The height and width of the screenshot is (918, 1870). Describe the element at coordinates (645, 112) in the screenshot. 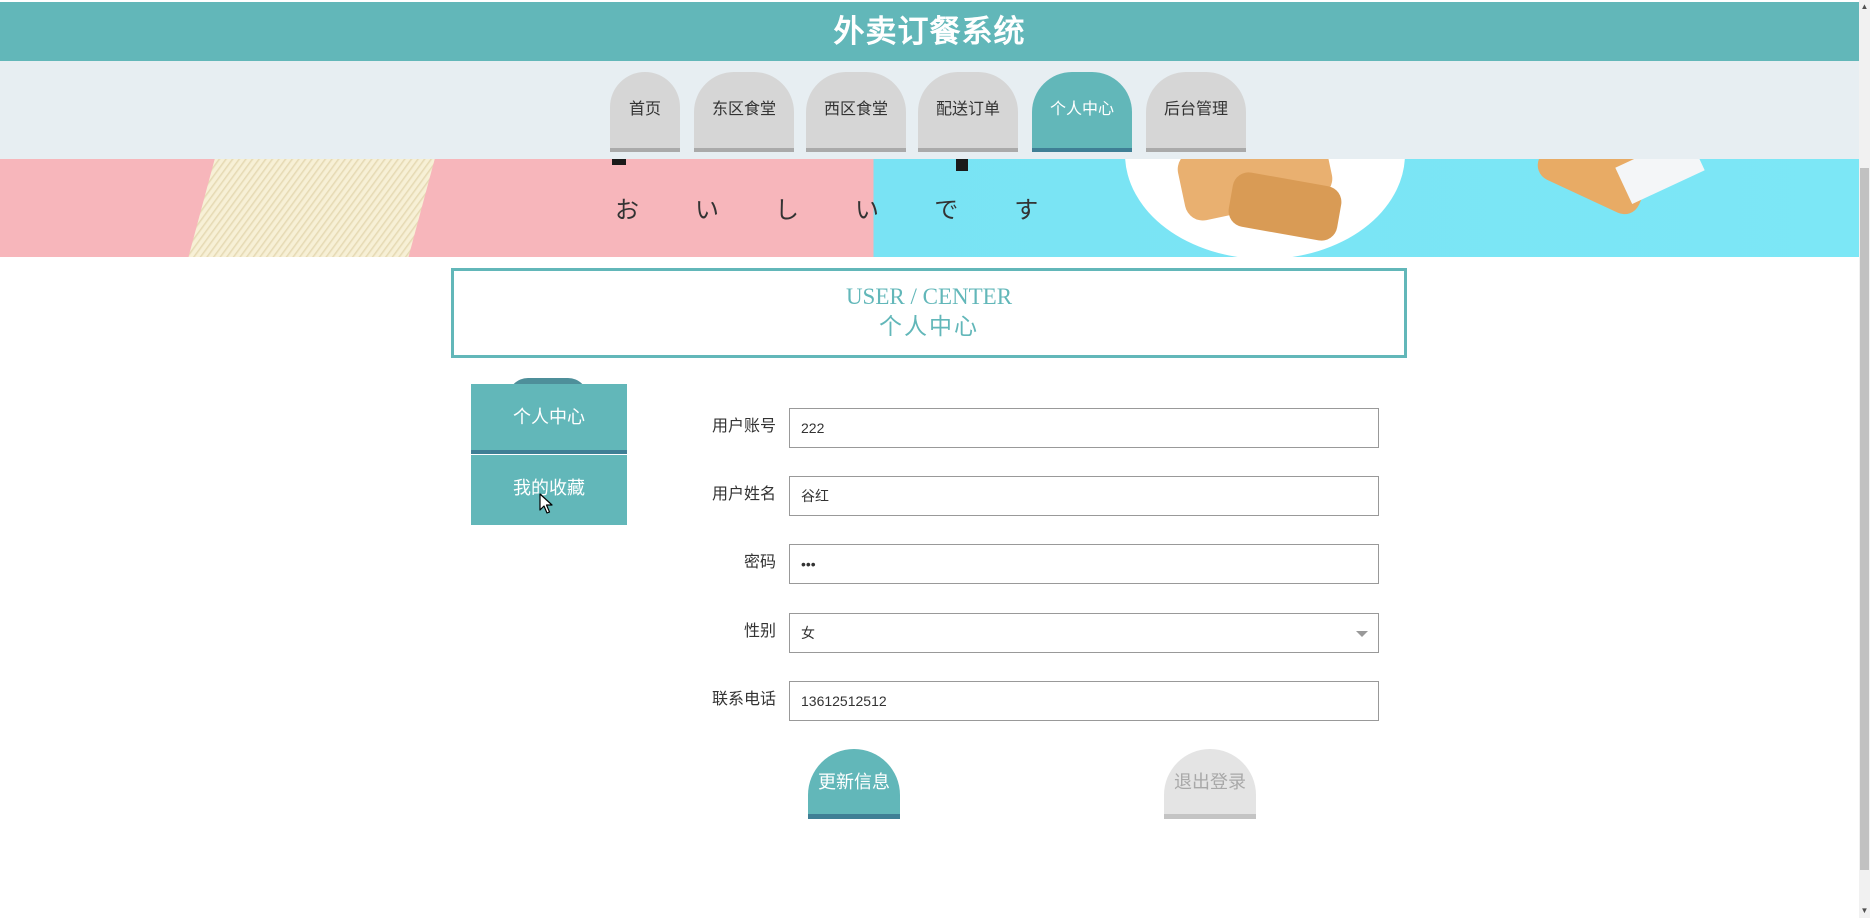

I see `nav-tab-home: 首页` at that location.